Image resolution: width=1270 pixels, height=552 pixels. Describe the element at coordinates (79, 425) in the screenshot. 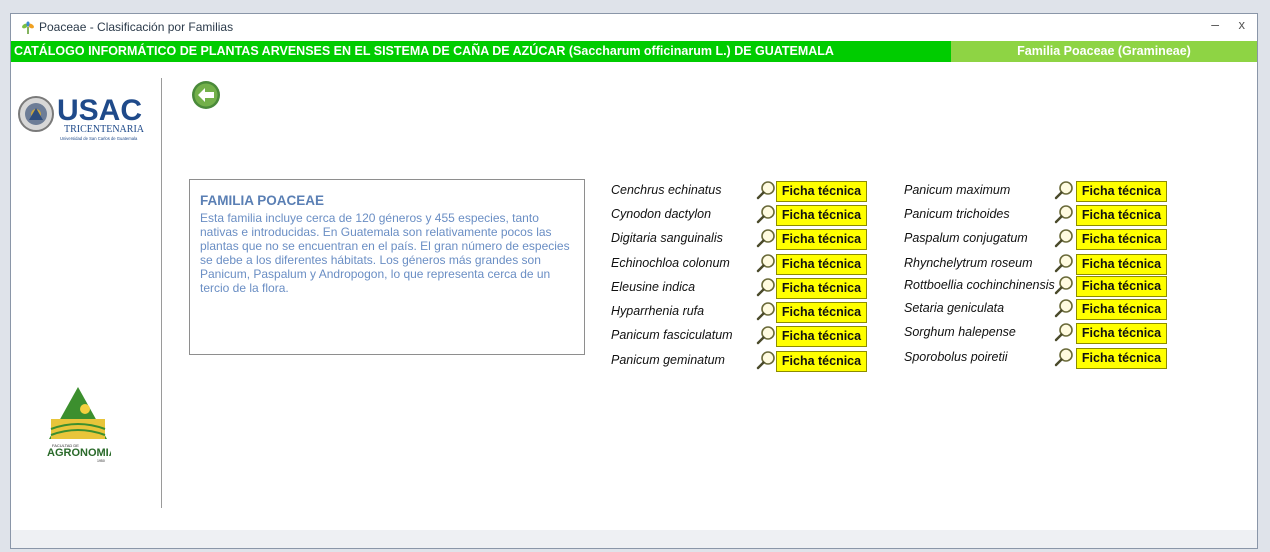

I see `agronomia-logo: FACULTAD DE AGRONOMIA 1950` at that location.